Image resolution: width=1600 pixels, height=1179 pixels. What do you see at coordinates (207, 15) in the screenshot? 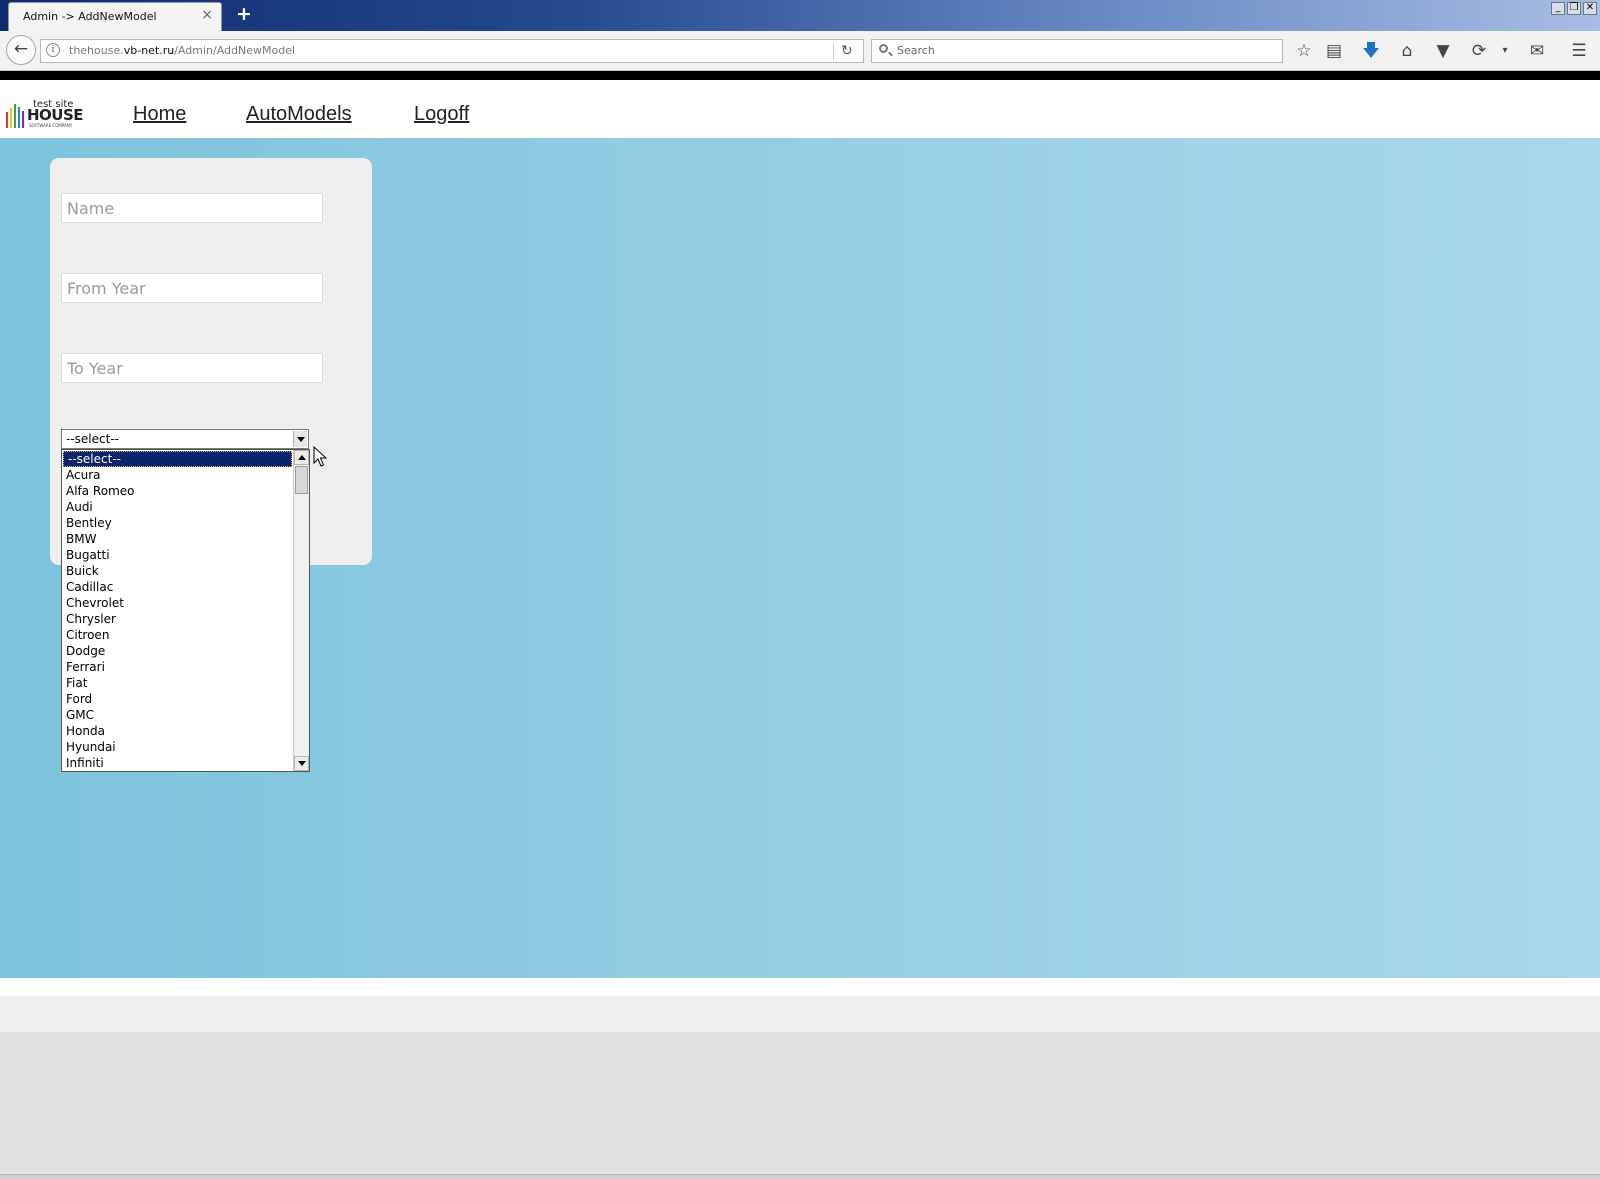
I see `tab-close-icon: ×` at bounding box center [207, 15].